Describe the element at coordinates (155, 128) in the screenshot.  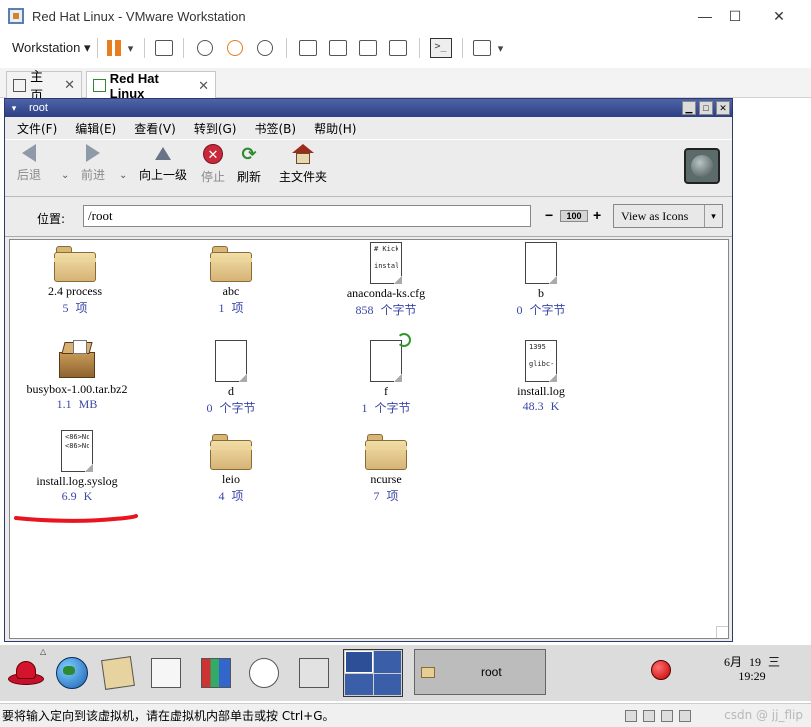
I see `menu-view: 查看(V)` at that location.